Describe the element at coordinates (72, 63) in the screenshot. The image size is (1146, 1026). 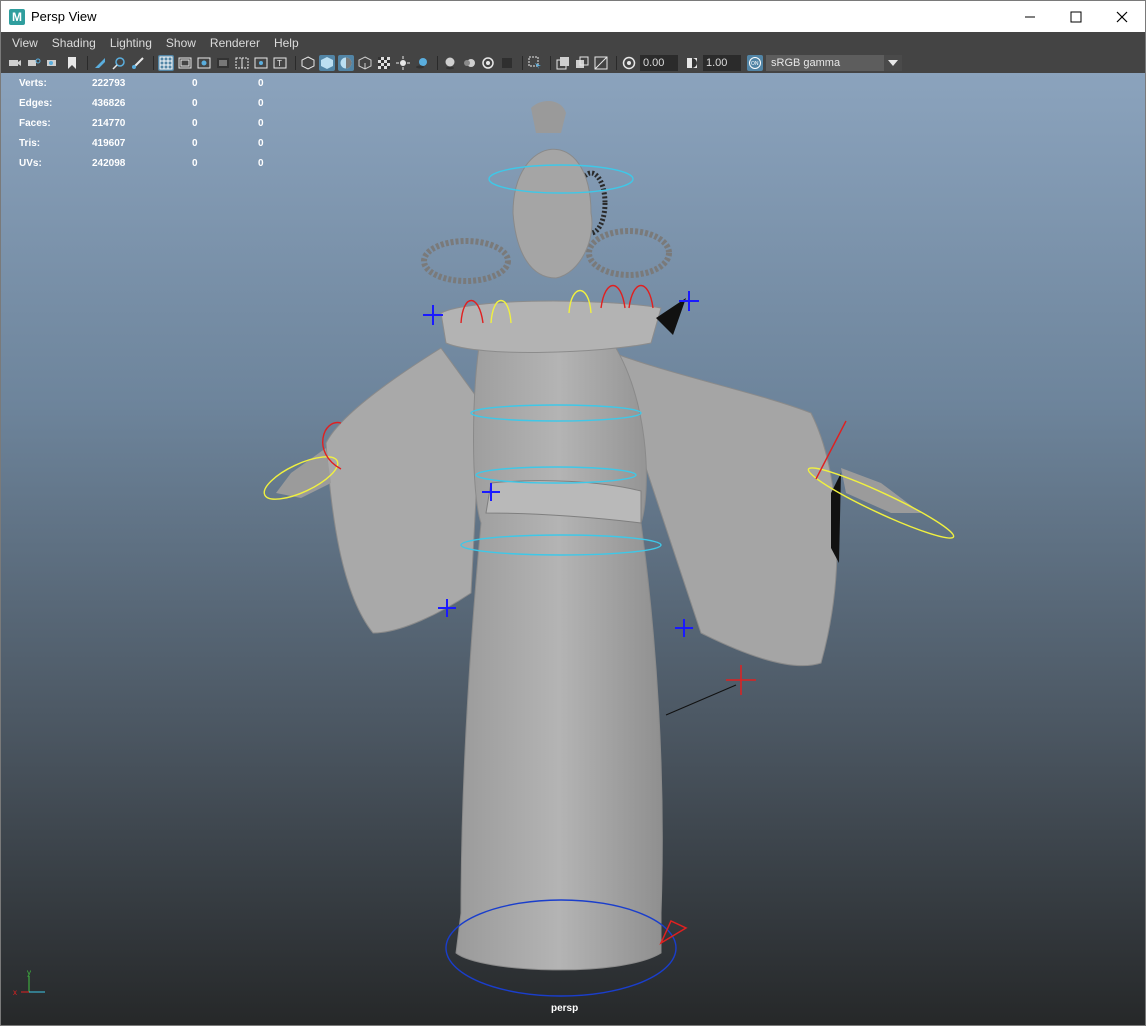
I see `bookmark-button` at that location.